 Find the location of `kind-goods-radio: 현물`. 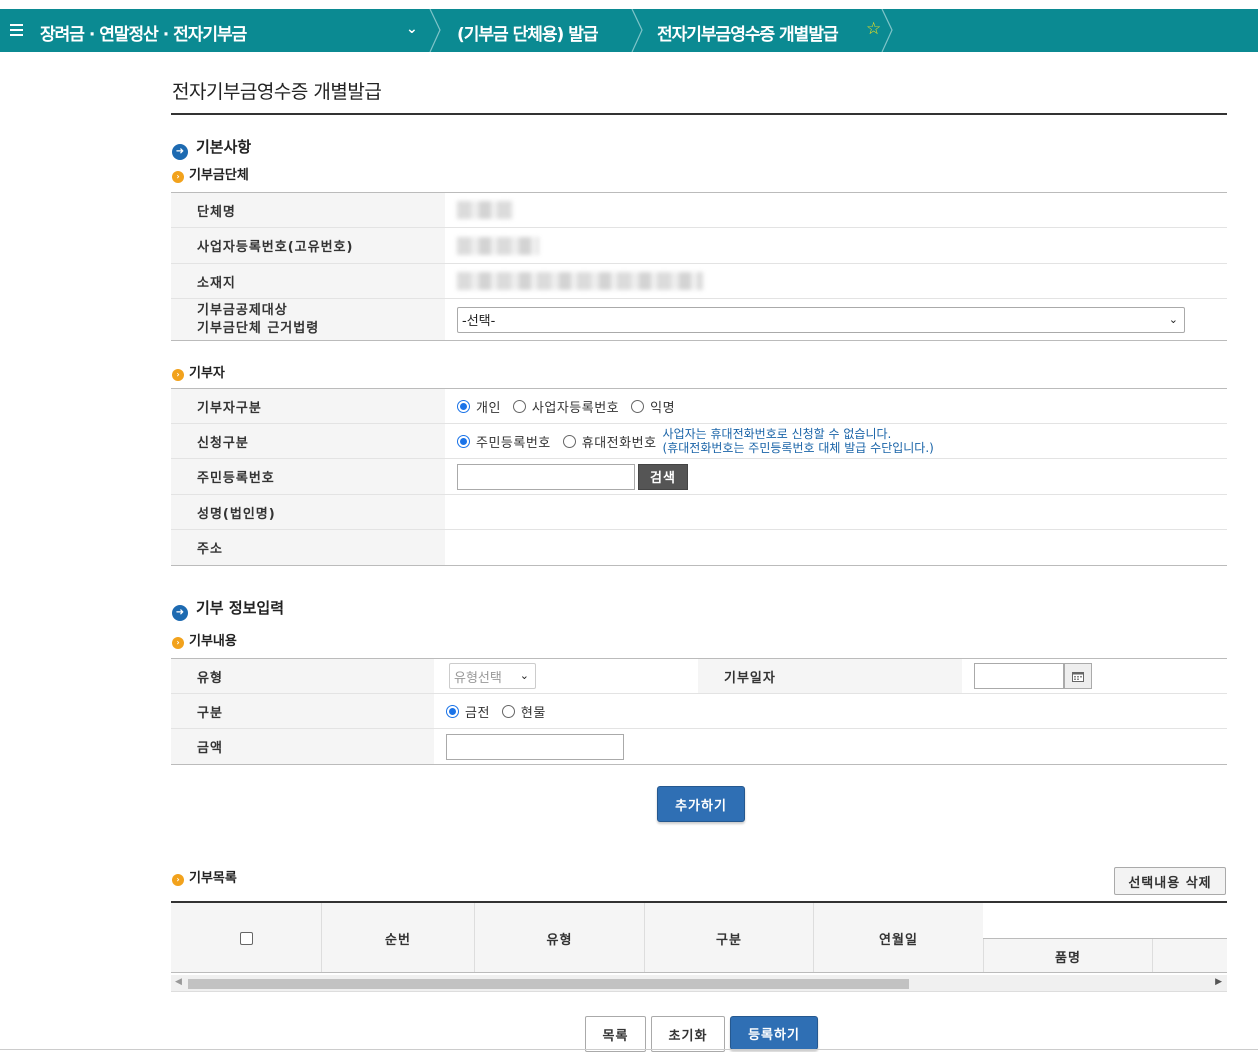

kind-goods-radio: 현물 is located at coordinates (523, 711).